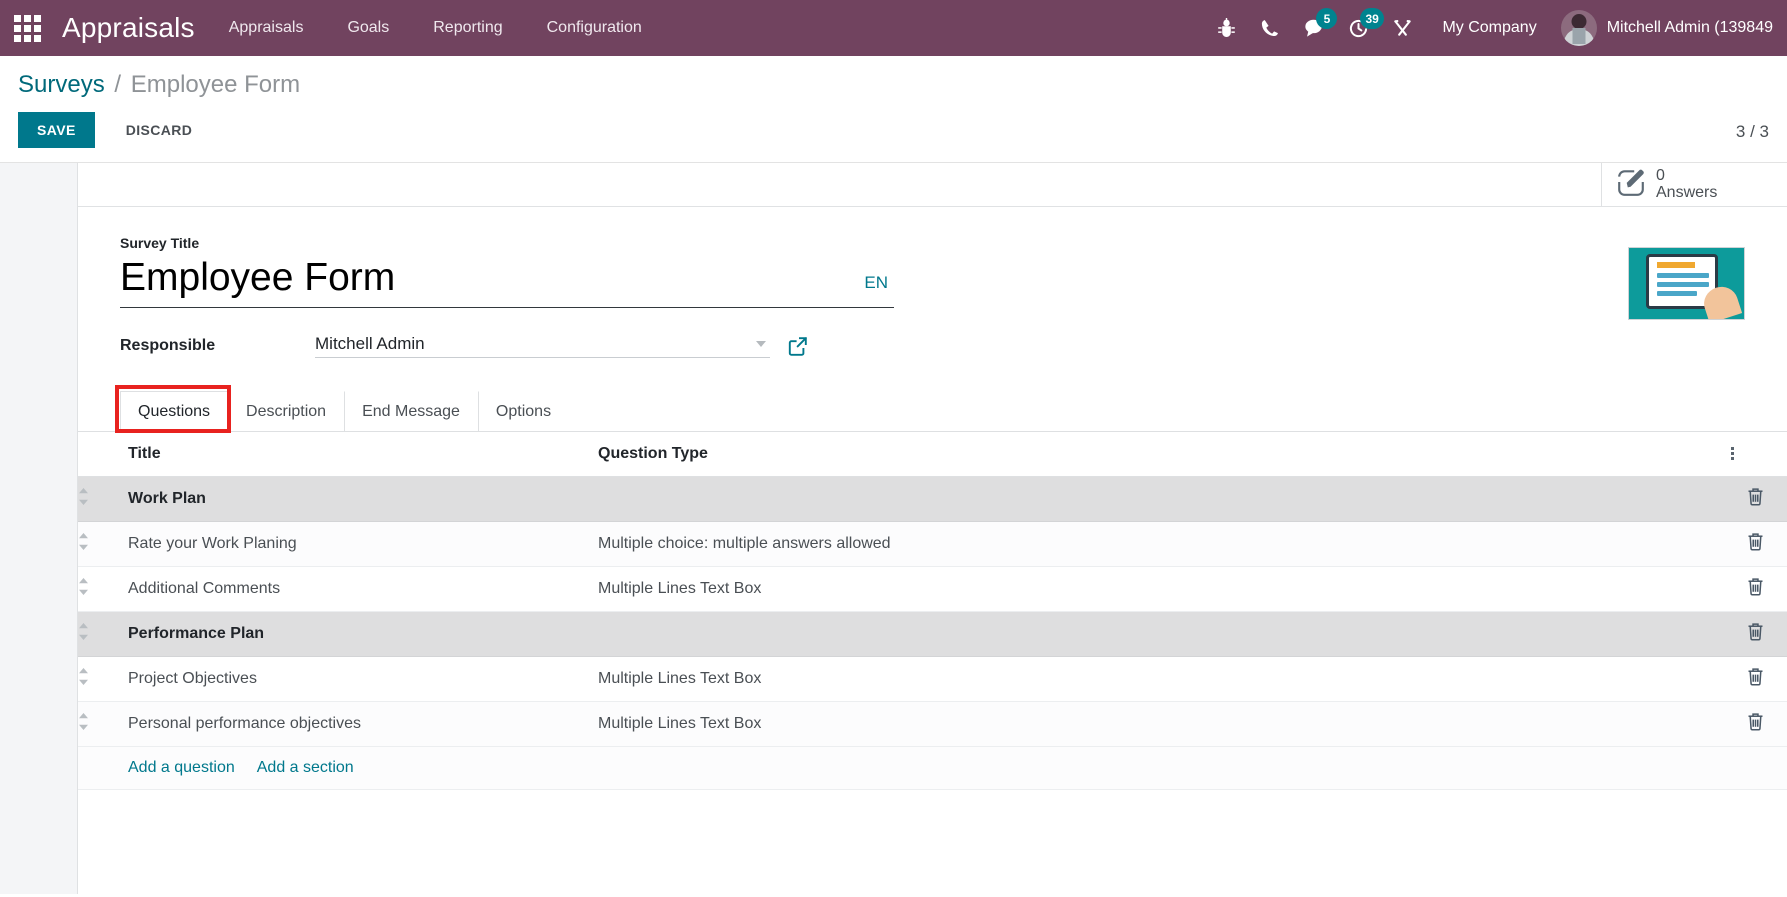 The width and height of the screenshot is (1787, 897). I want to click on tab-questions: Questions, so click(174, 411).